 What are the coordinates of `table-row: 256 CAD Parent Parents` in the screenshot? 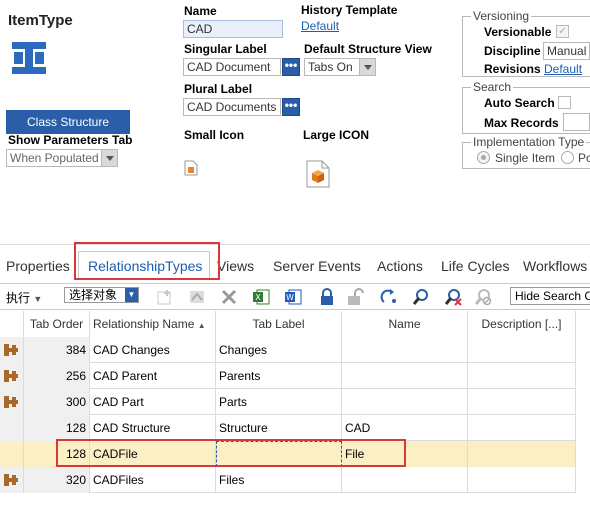 It's located at (288, 376).